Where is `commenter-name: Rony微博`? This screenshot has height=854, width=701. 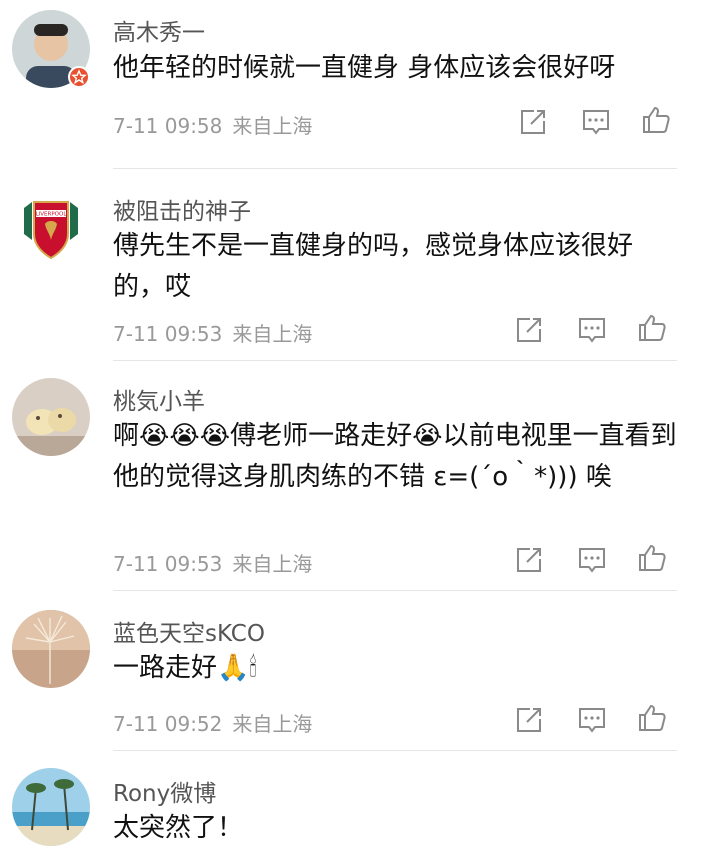 commenter-name: Rony微博 is located at coordinates (164, 791).